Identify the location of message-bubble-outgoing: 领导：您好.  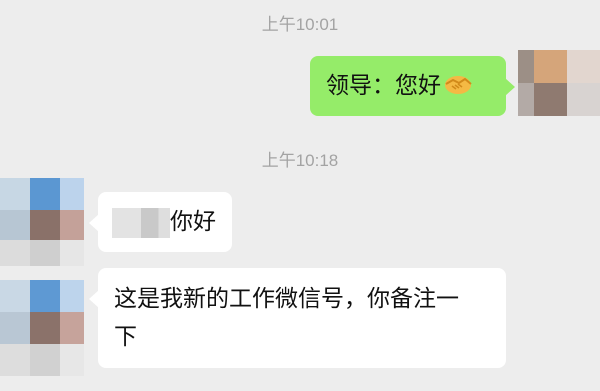
(412, 86).